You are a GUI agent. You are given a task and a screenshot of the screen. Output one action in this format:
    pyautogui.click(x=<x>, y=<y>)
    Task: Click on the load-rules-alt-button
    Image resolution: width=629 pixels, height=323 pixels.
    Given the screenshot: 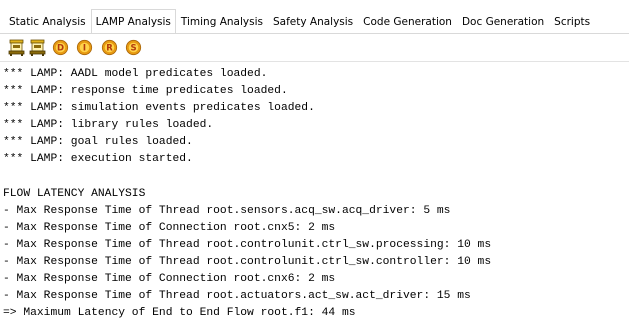 What is the action you would take?
    pyautogui.click(x=37, y=47)
    